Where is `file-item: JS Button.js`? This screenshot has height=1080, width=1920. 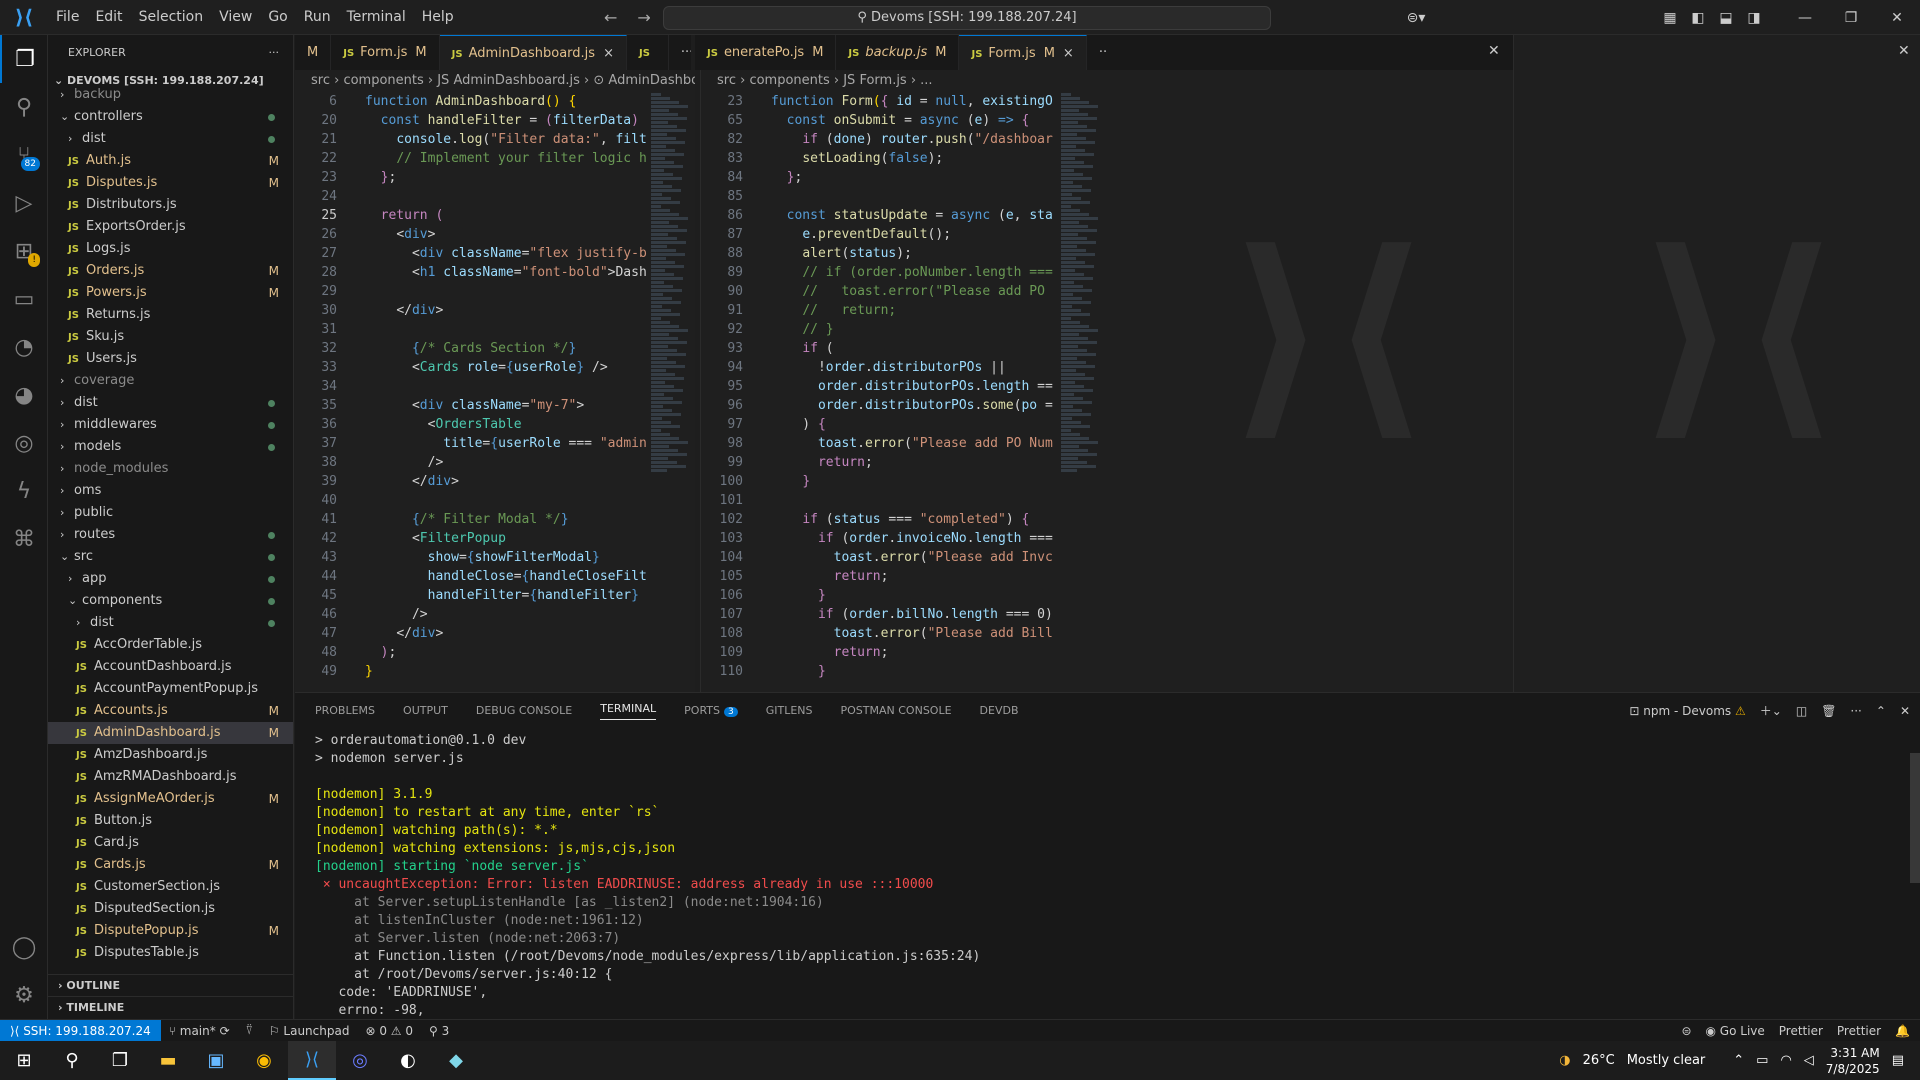 file-item: JS Button.js is located at coordinates (170, 821).